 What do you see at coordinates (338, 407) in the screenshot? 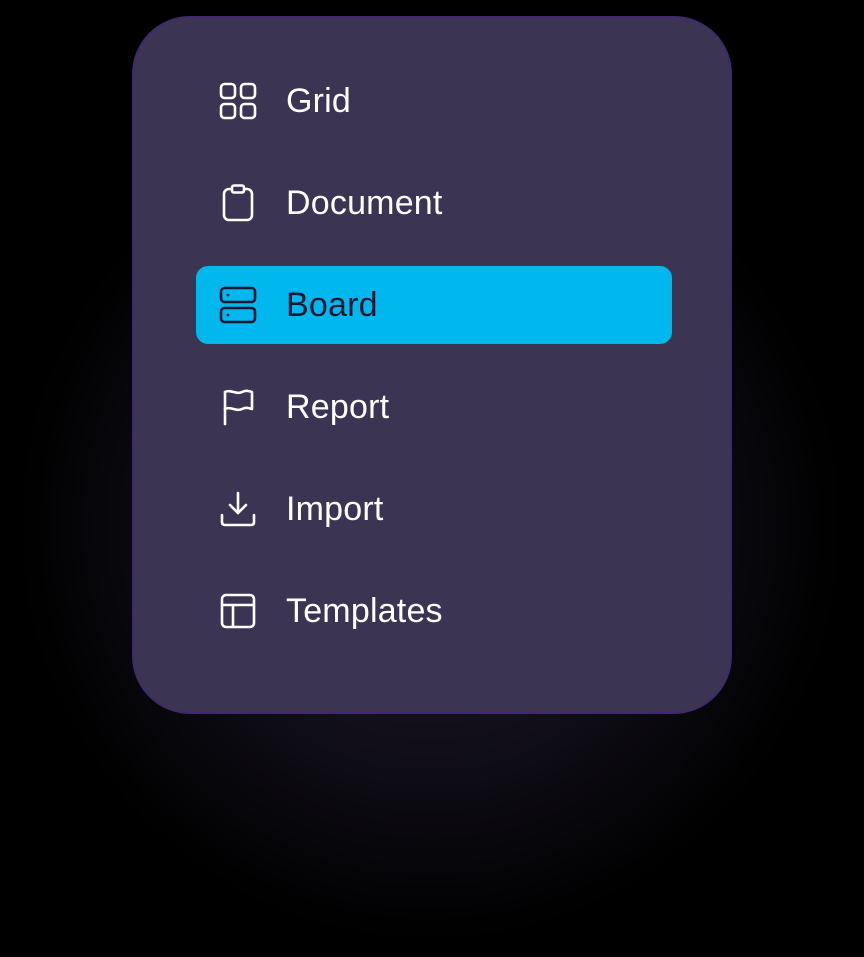
I see `menu-item-label: Report` at bounding box center [338, 407].